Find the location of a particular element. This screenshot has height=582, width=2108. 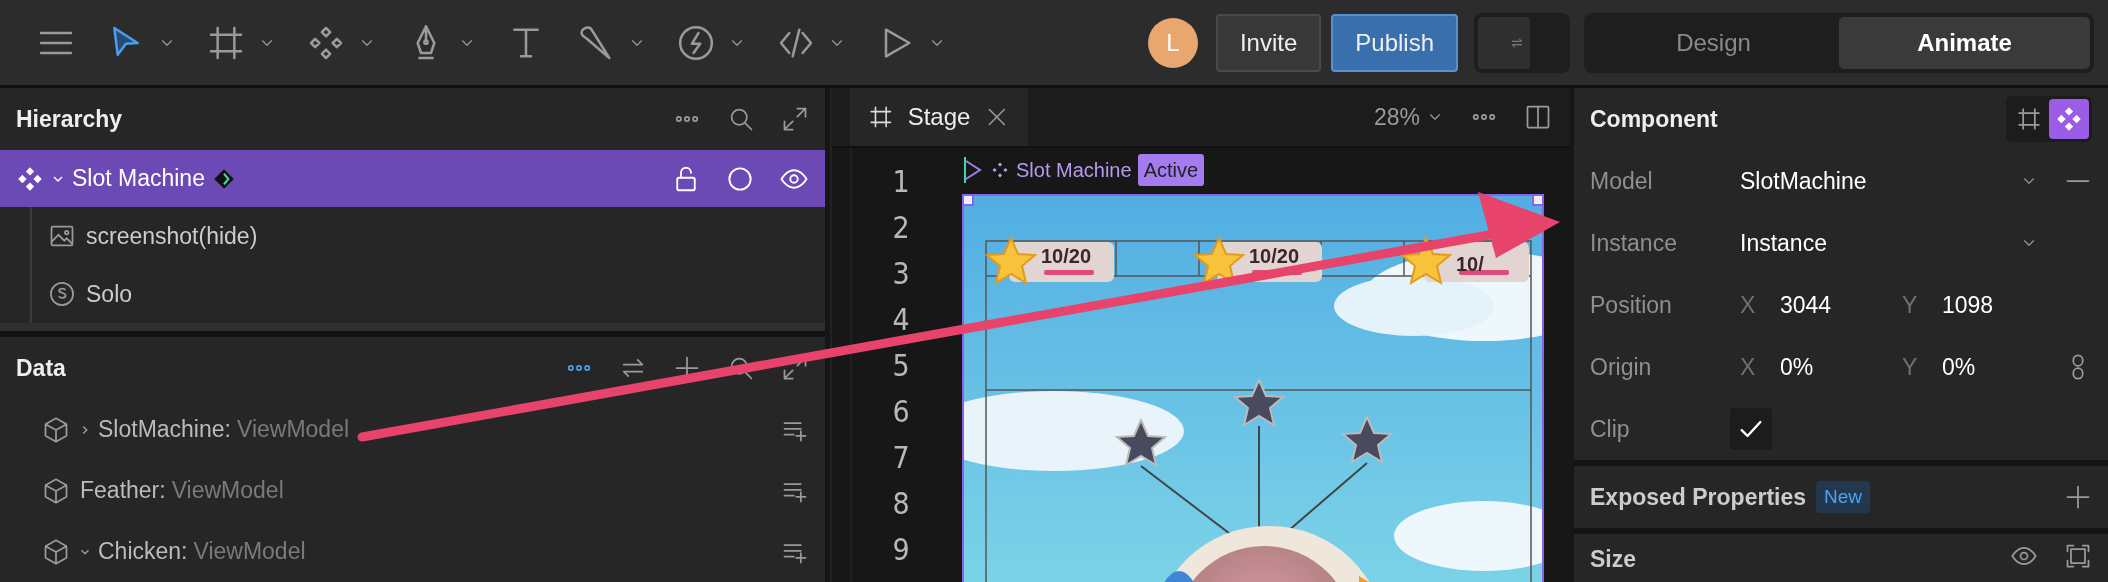

y-field: 1098 is located at coordinates (1968, 305).